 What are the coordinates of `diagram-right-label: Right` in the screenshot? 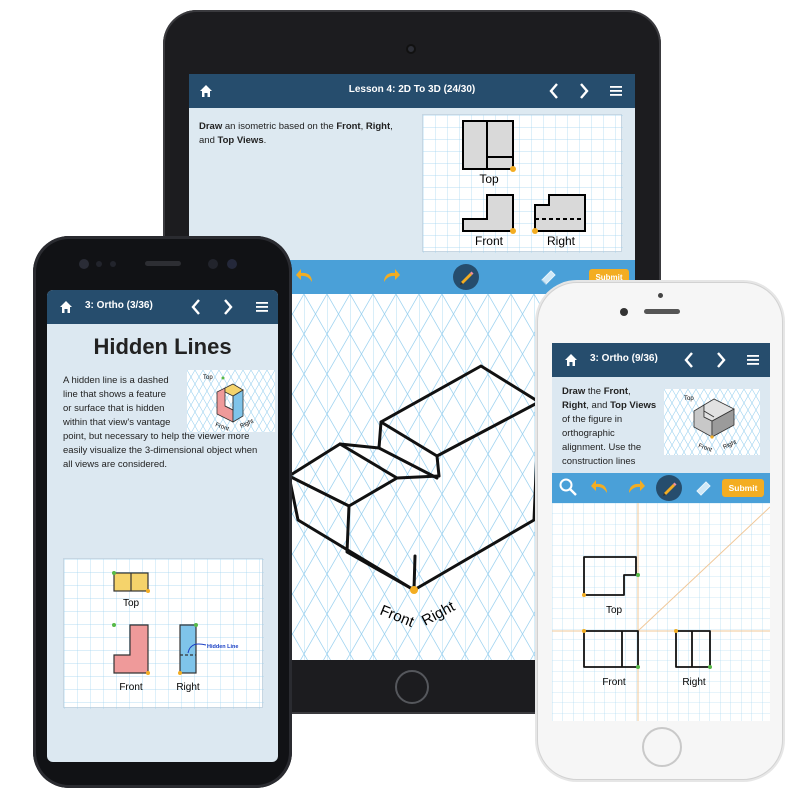 It's located at (188, 687).